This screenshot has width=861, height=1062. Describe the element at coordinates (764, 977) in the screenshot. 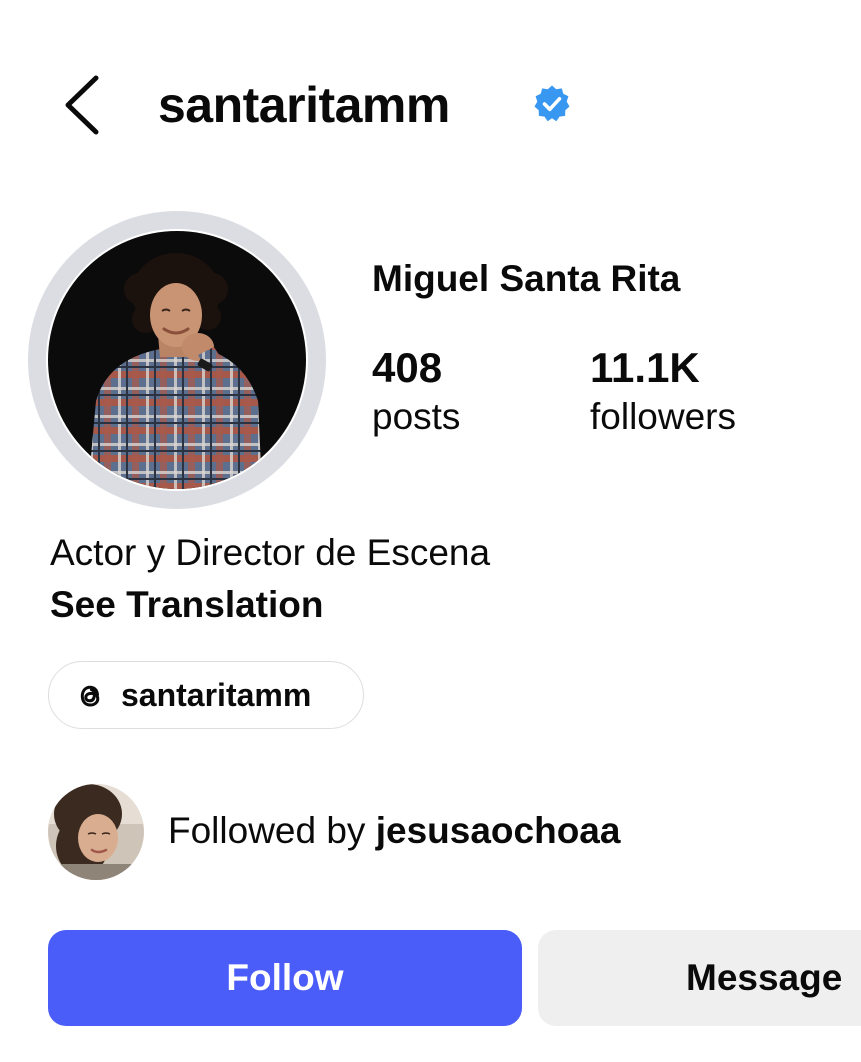

I see `message-button-label: Message` at that location.